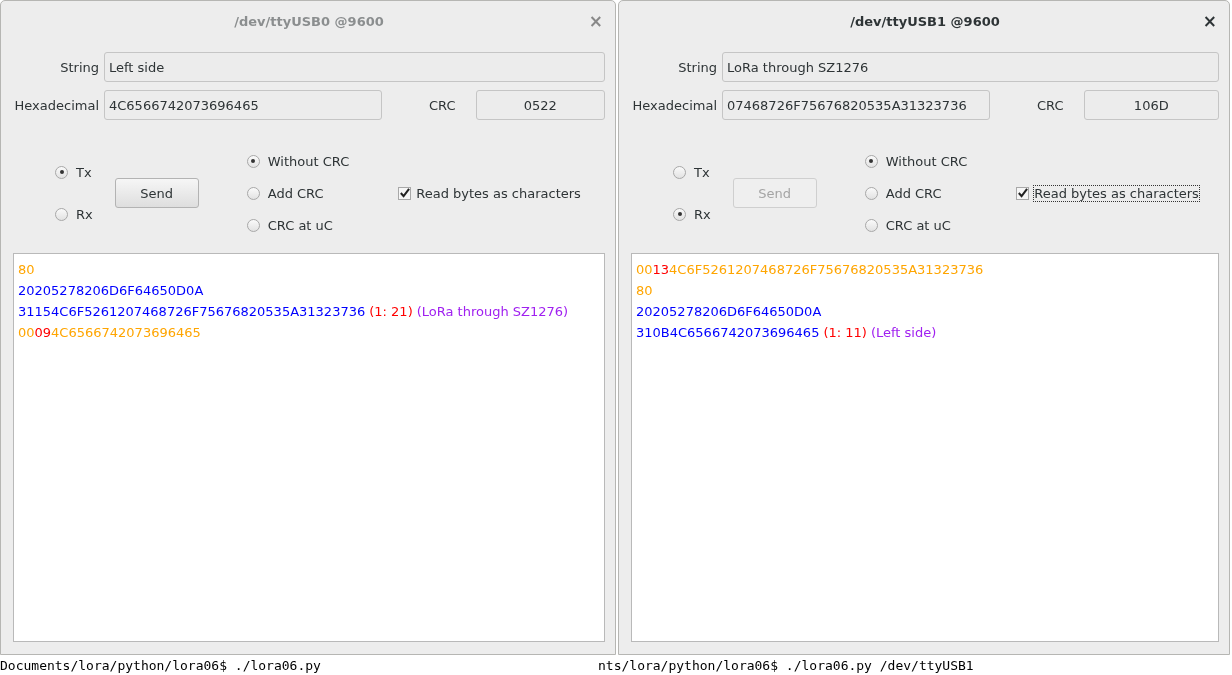  I want to click on string-field: Left side, so click(354, 67).